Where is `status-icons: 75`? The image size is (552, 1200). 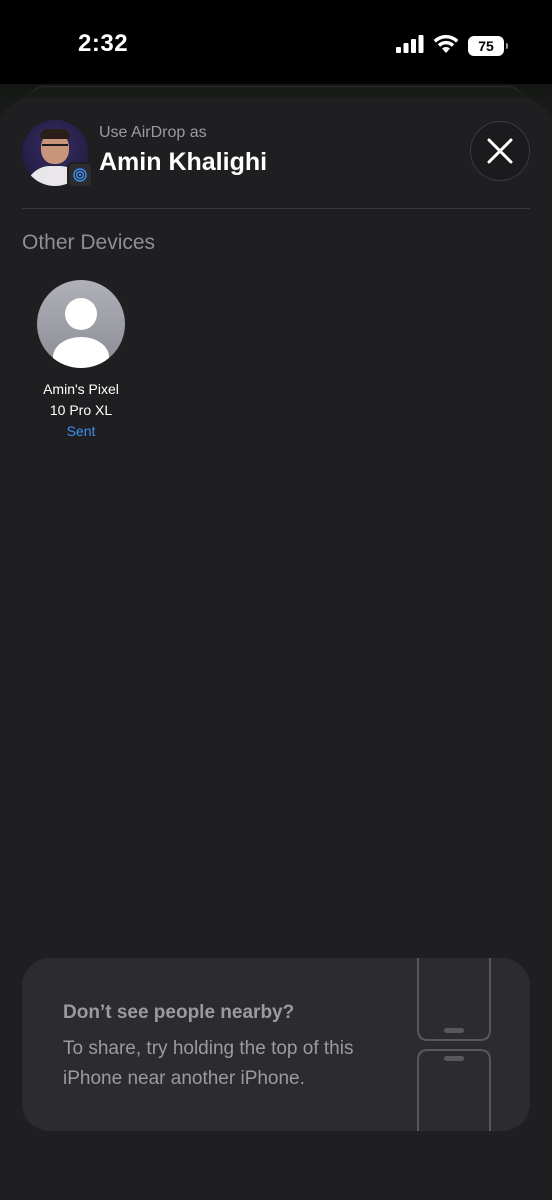
status-icons: 75 is located at coordinates (452, 46).